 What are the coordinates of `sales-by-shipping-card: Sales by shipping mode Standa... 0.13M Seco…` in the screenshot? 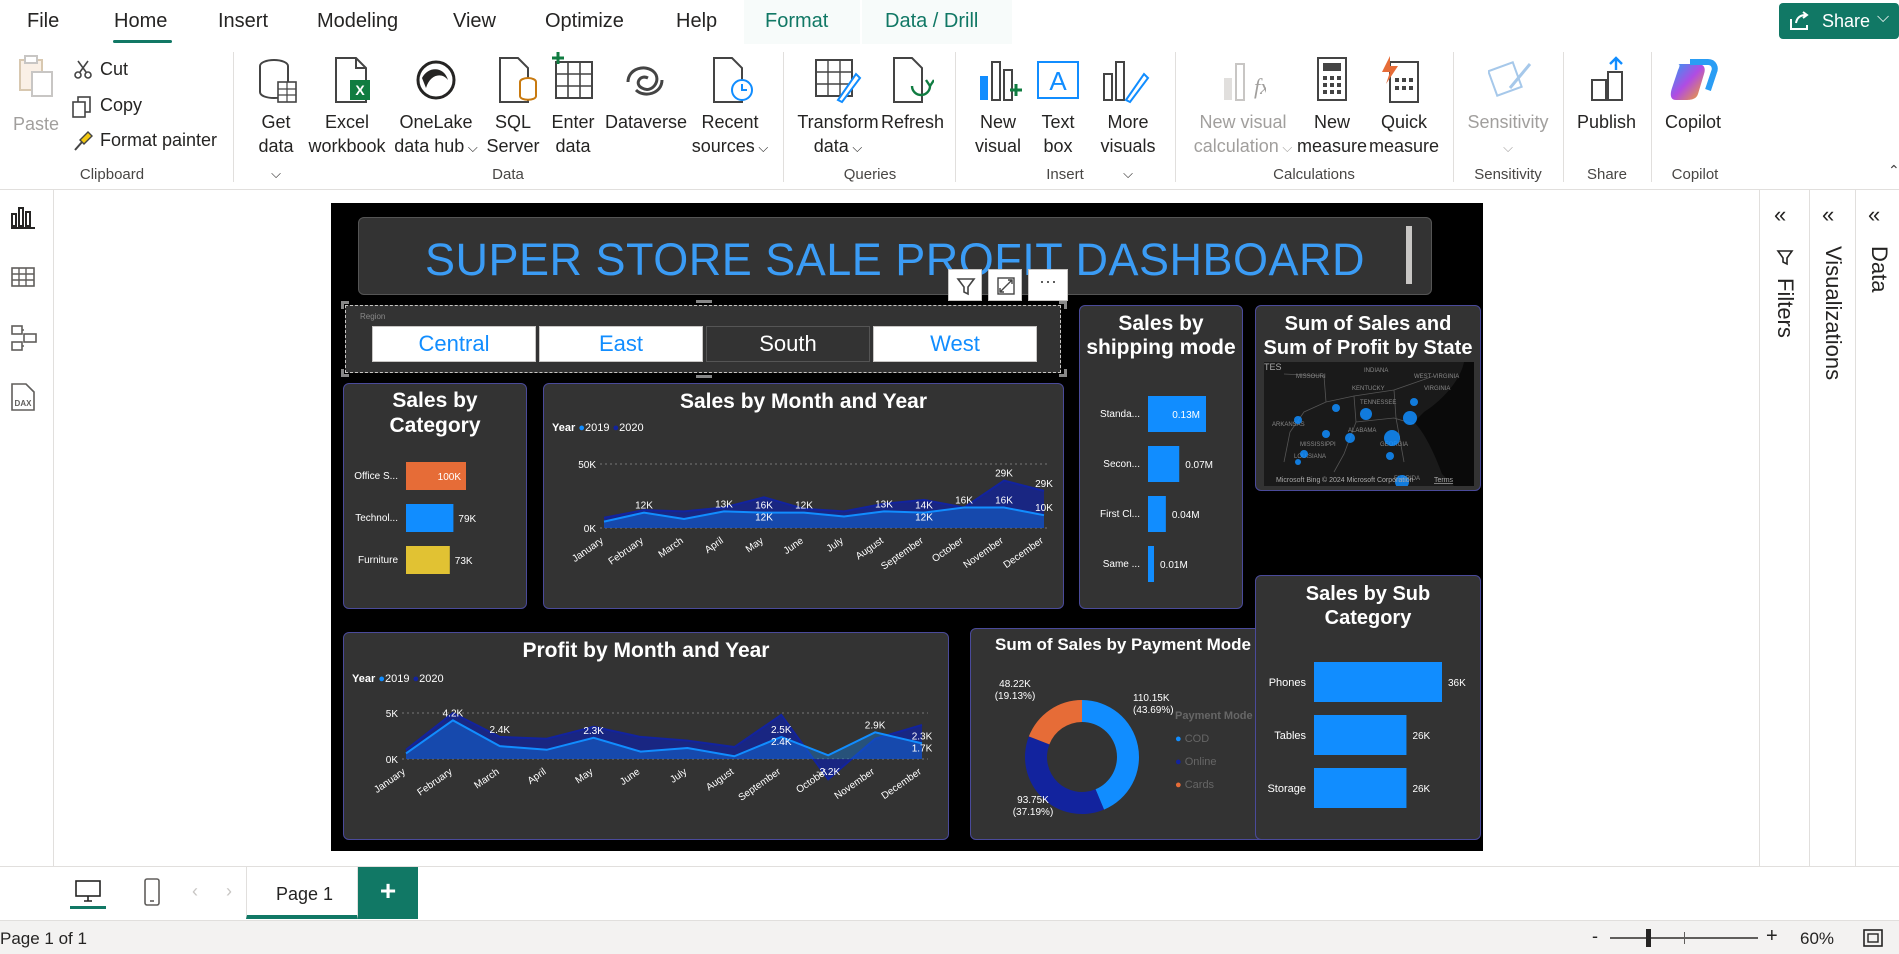 It's located at (1161, 457).